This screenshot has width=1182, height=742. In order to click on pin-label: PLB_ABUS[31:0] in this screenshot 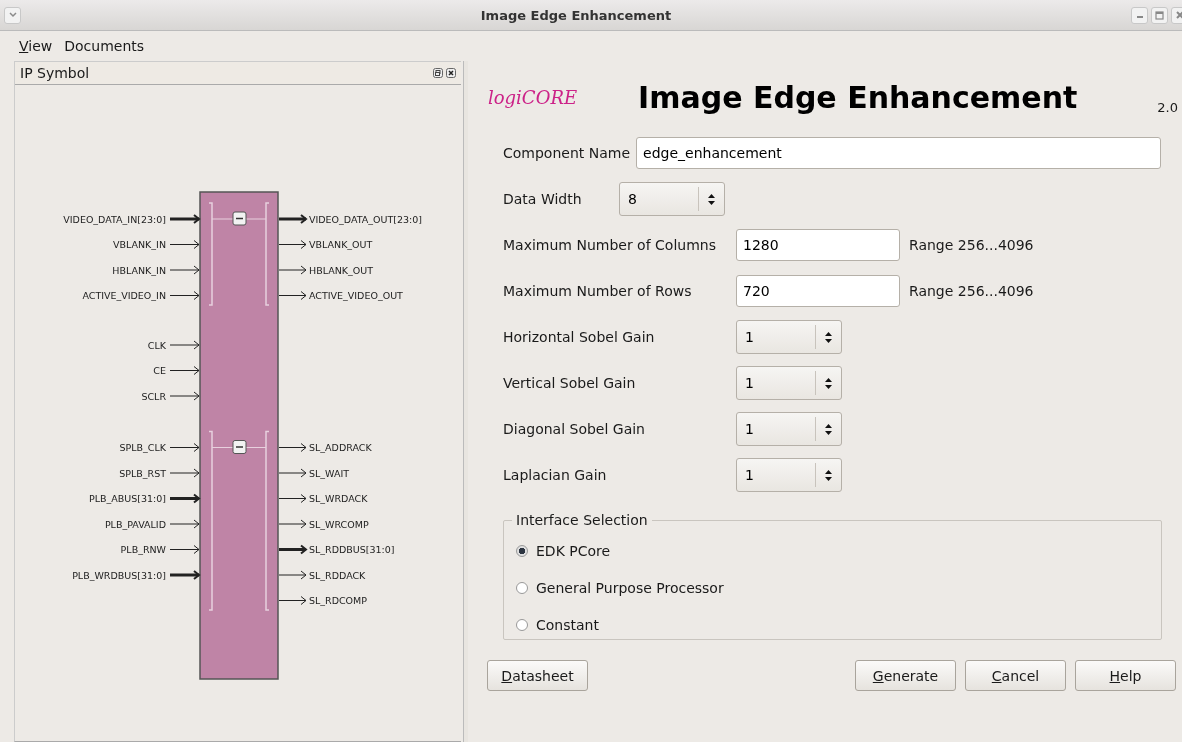, I will do `click(127, 498)`.